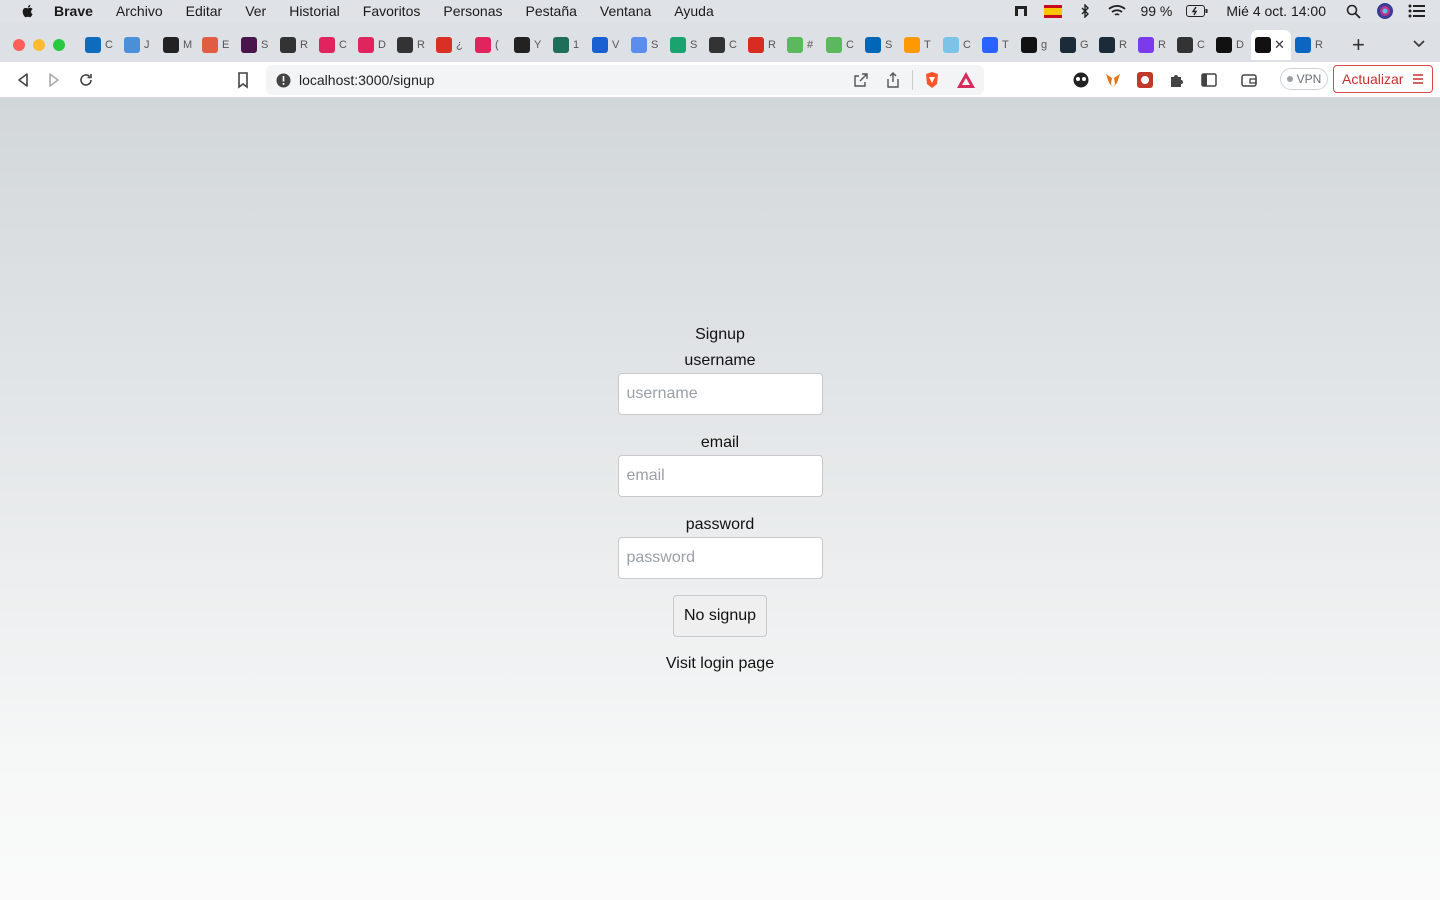 This screenshot has height=900, width=1440. Describe the element at coordinates (625, 80) in the screenshot. I see `address-bar: localhost:3000/signup` at that location.